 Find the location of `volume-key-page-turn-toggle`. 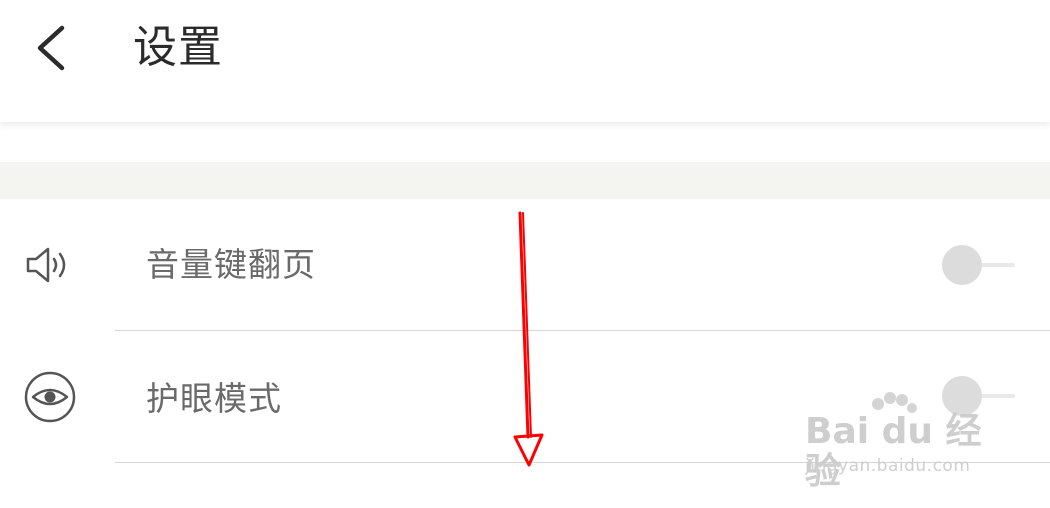

volume-key-page-turn-toggle is located at coordinates (979, 265).